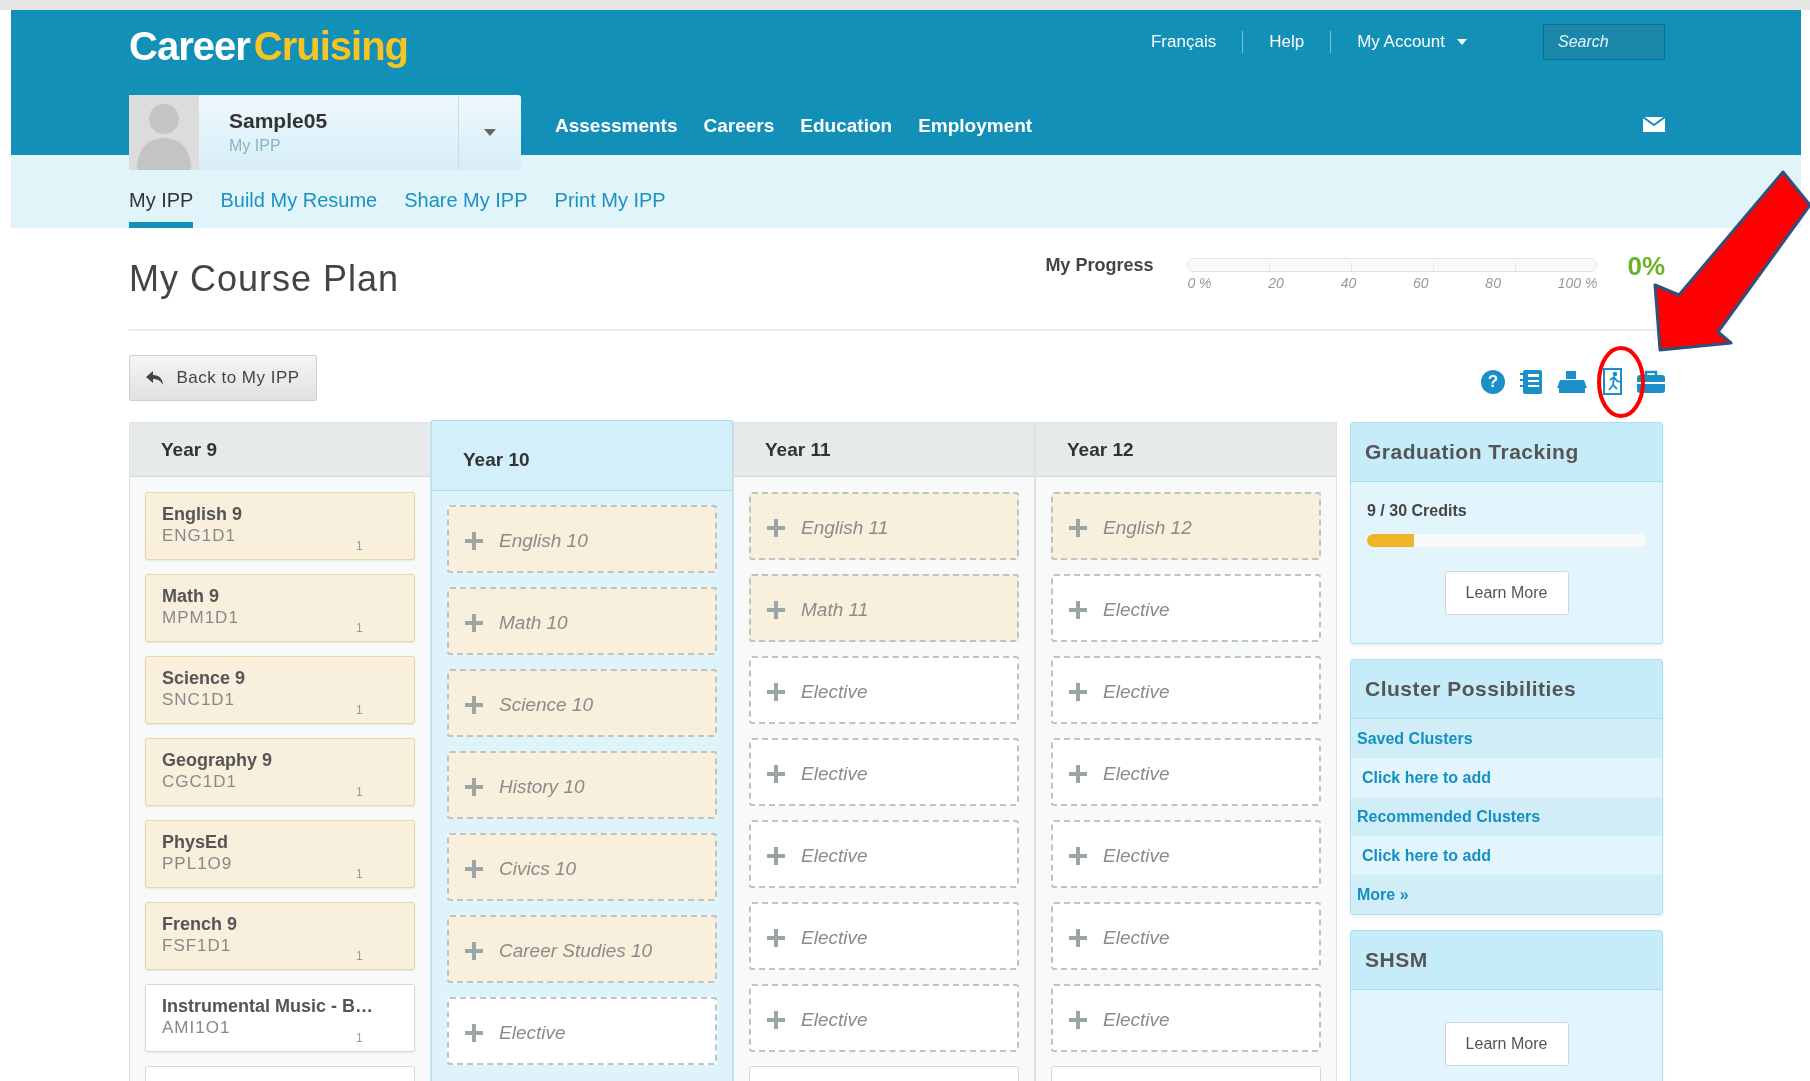  Describe the element at coordinates (155, 378) in the screenshot. I see `back-arrow-icon` at that location.